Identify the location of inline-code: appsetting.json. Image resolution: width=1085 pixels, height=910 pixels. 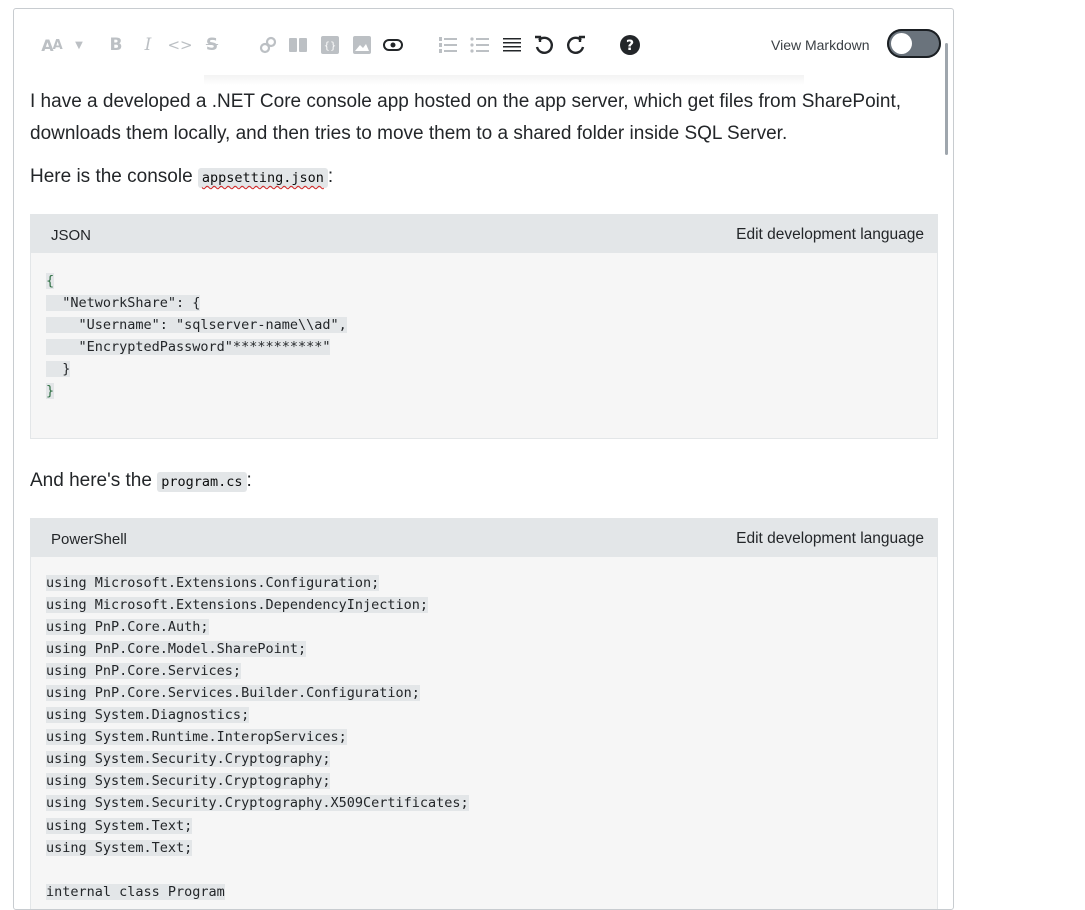
(262, 178).